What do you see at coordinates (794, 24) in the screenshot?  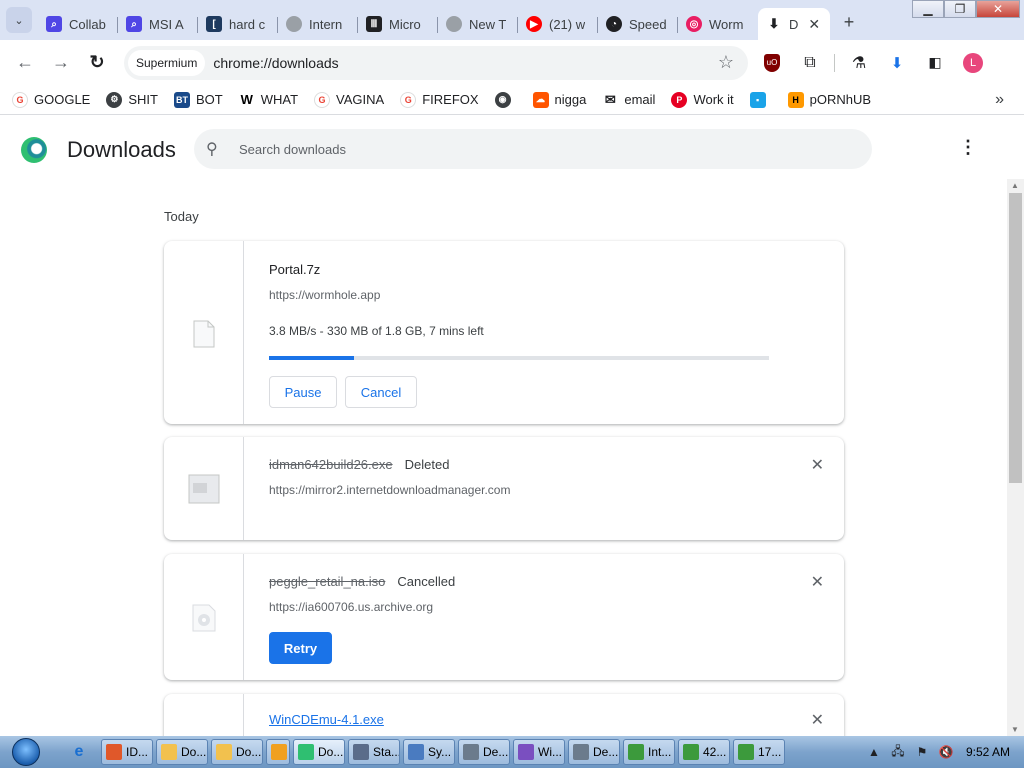 I see `tab-downloads-active: ⬇ D ✕` at bounding box center [794, 24].